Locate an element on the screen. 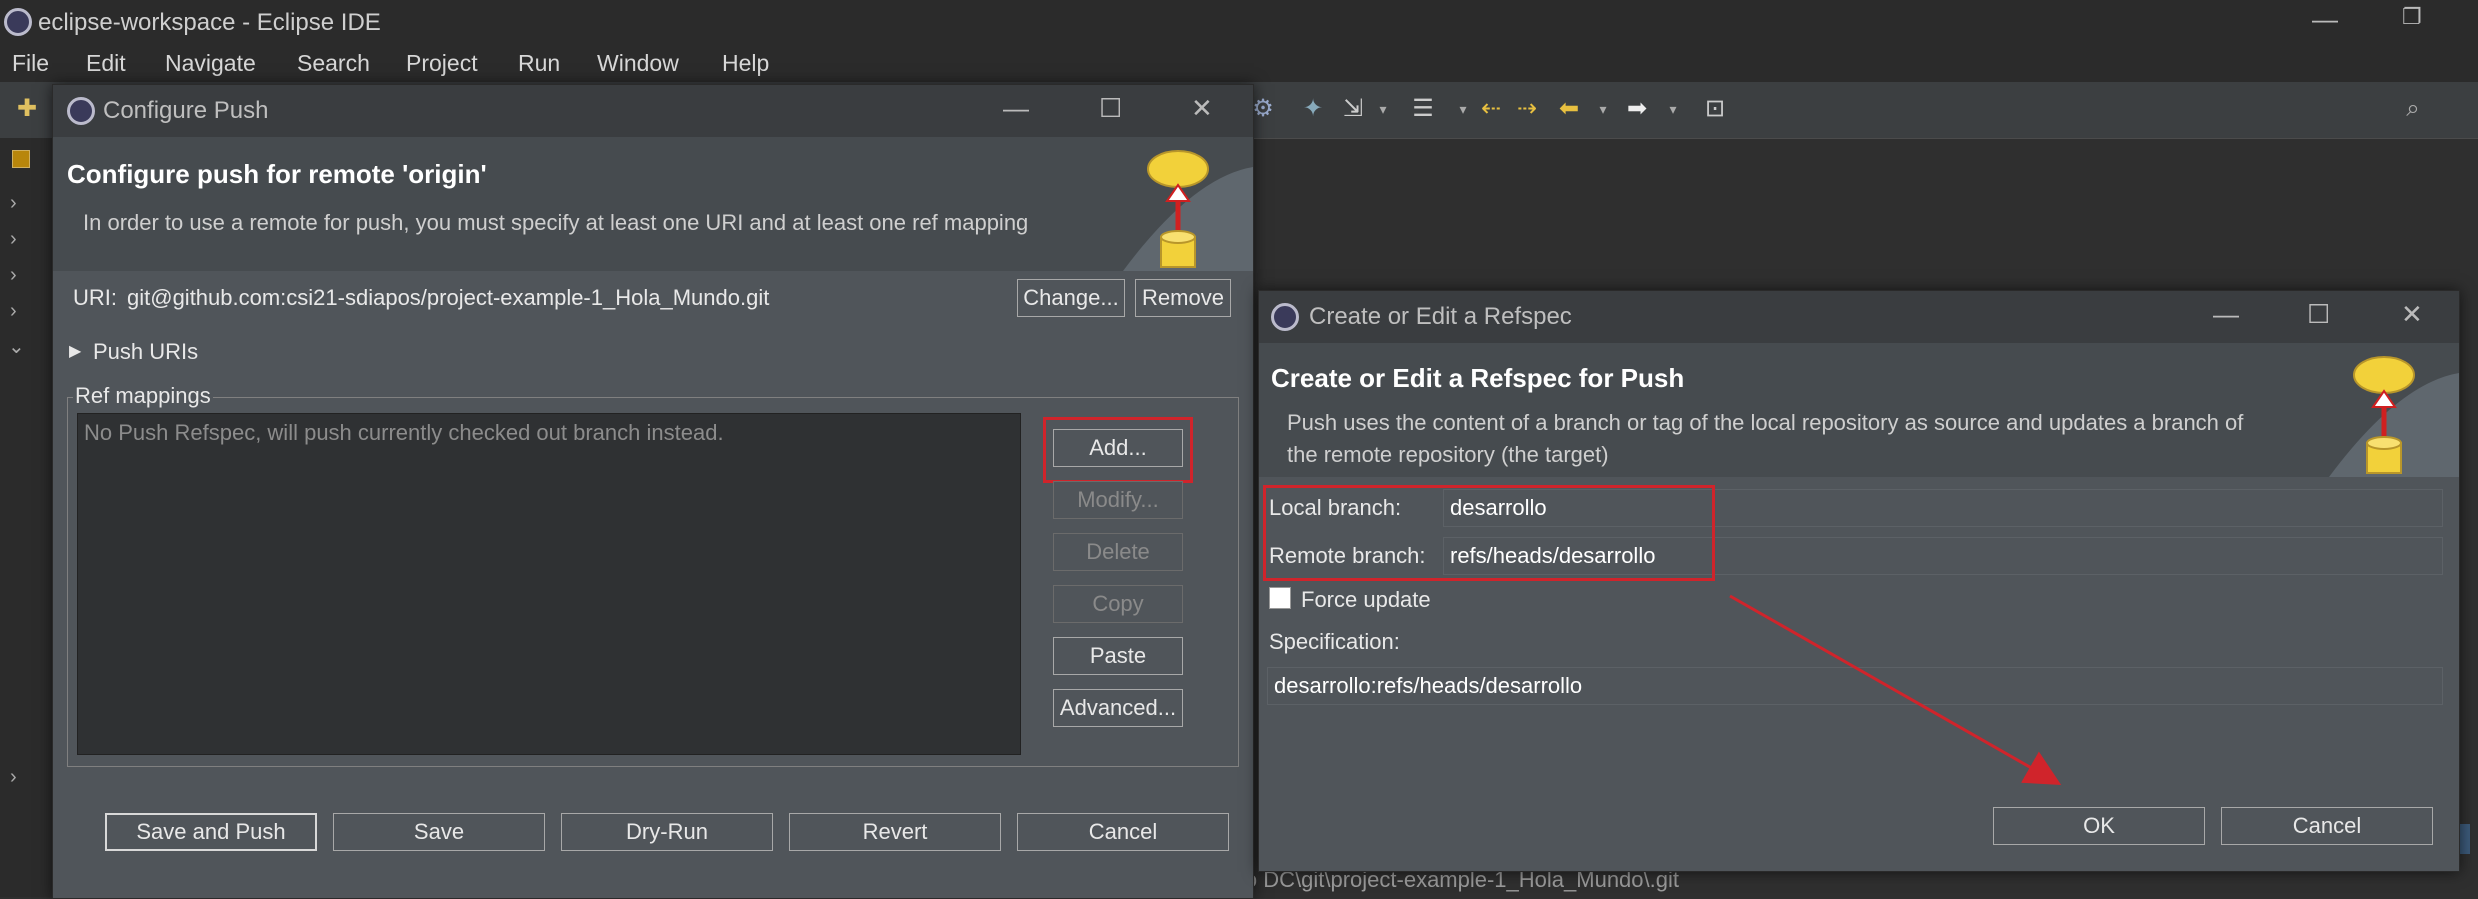  refspec-header-title: Create or Edit a Refspec for Push is located at coordinates (1478, 378).